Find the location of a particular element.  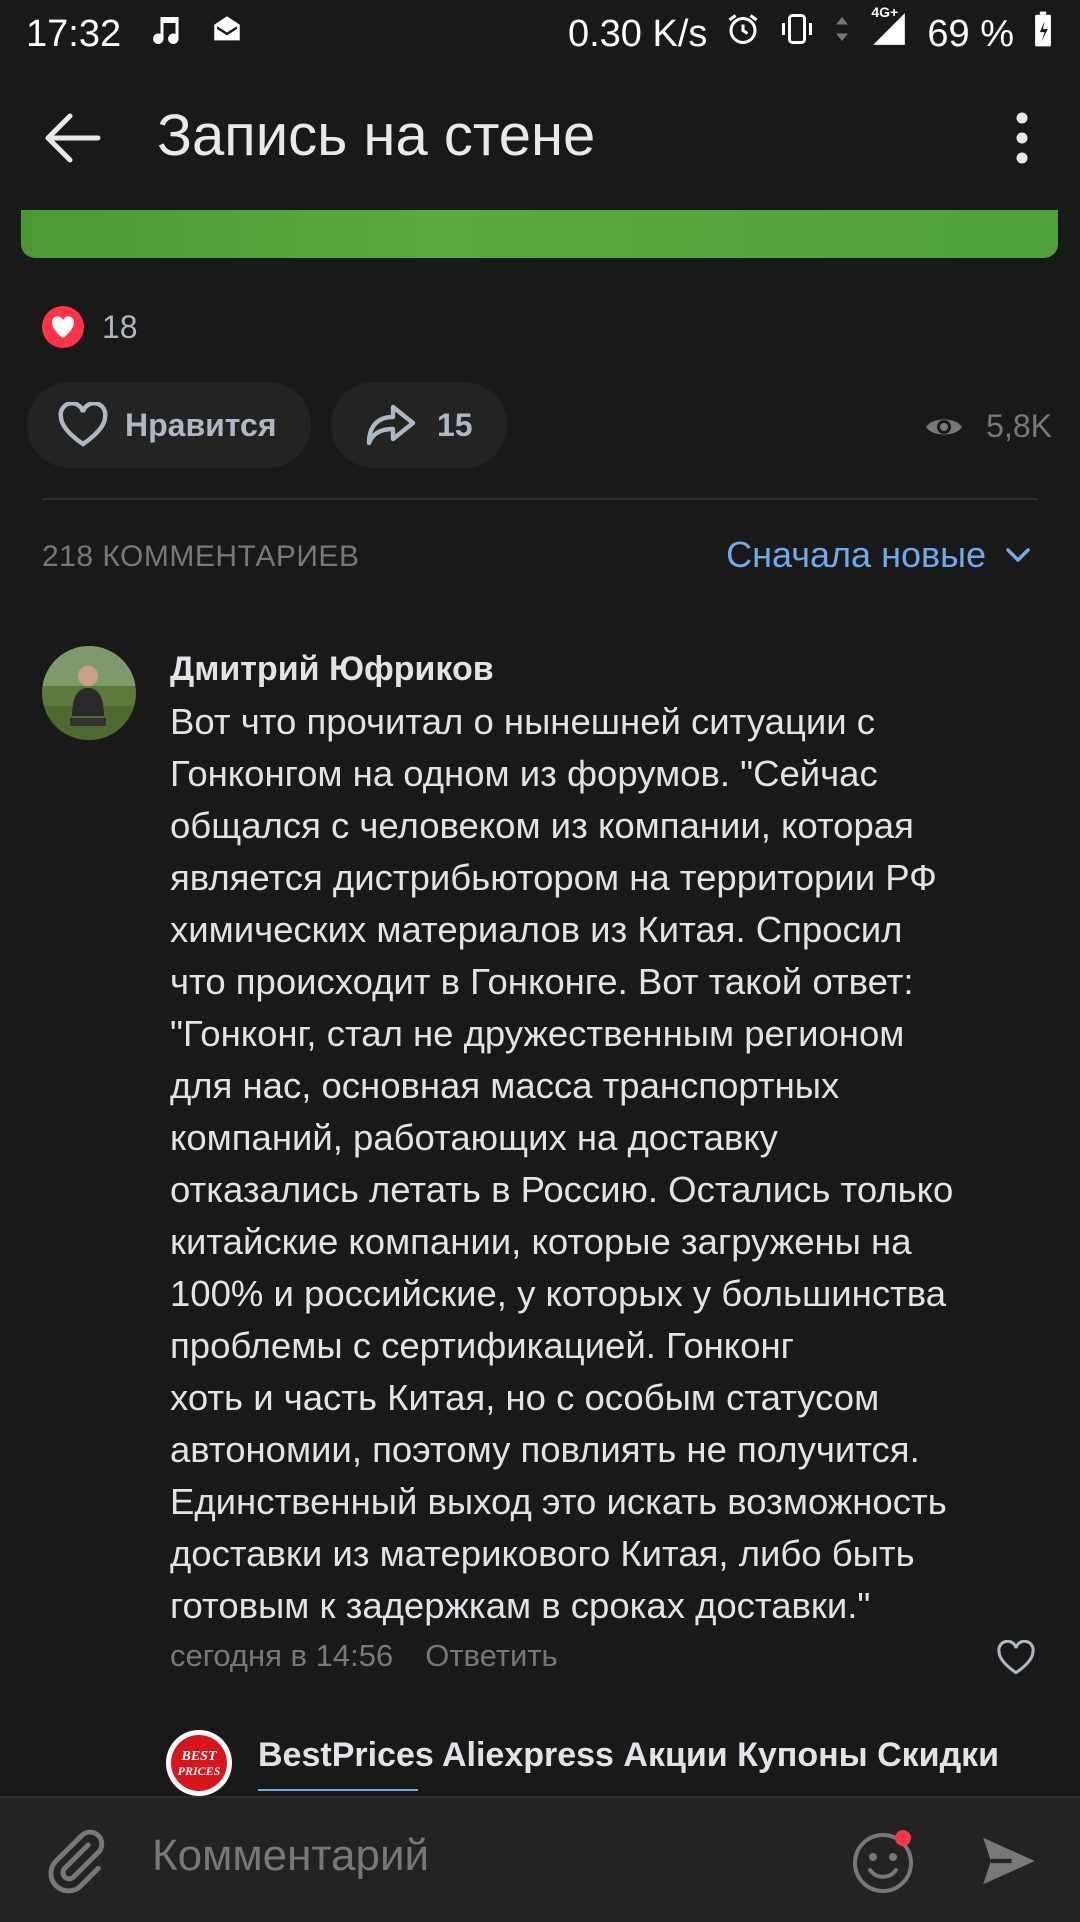

net-speed: 0.30 K/s is located at coordinates (637, 33).